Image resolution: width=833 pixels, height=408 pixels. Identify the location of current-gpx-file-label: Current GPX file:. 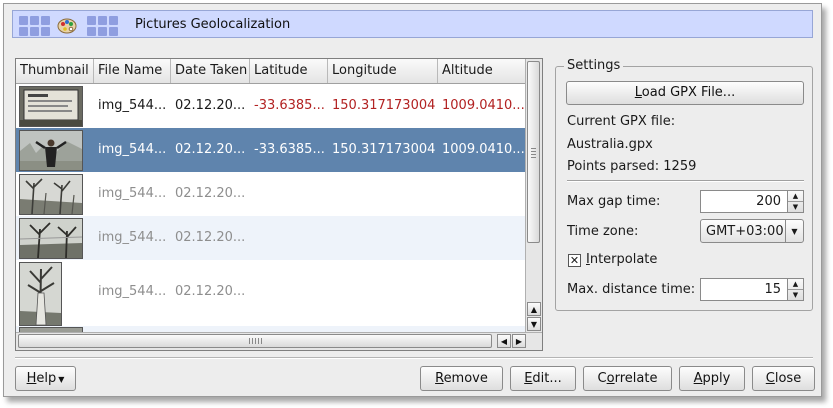
(621, 121).